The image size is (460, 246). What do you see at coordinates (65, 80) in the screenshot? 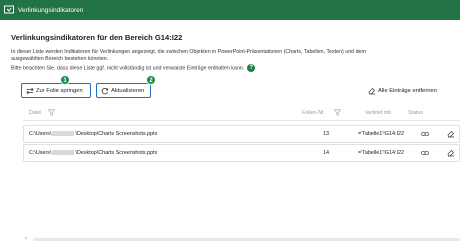
I see `step-badge-1: 1` at bounding box center [65, 80].